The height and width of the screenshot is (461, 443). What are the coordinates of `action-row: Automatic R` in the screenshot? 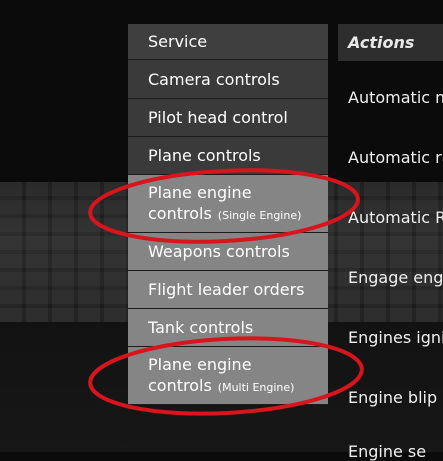 It's located at (395, 217).